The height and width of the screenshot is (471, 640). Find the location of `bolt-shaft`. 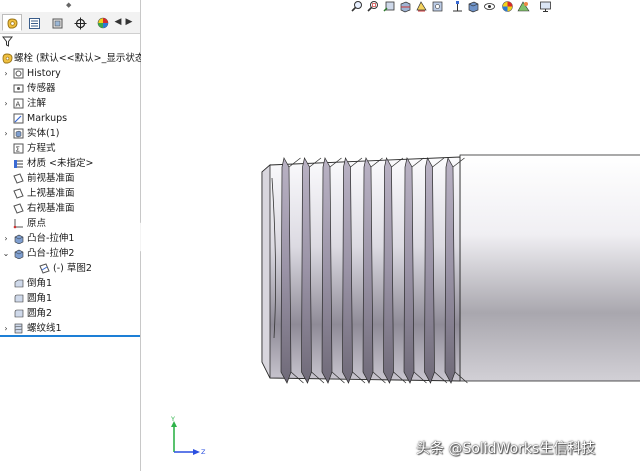

bolt-shaft is located at coordinates (549, 268).